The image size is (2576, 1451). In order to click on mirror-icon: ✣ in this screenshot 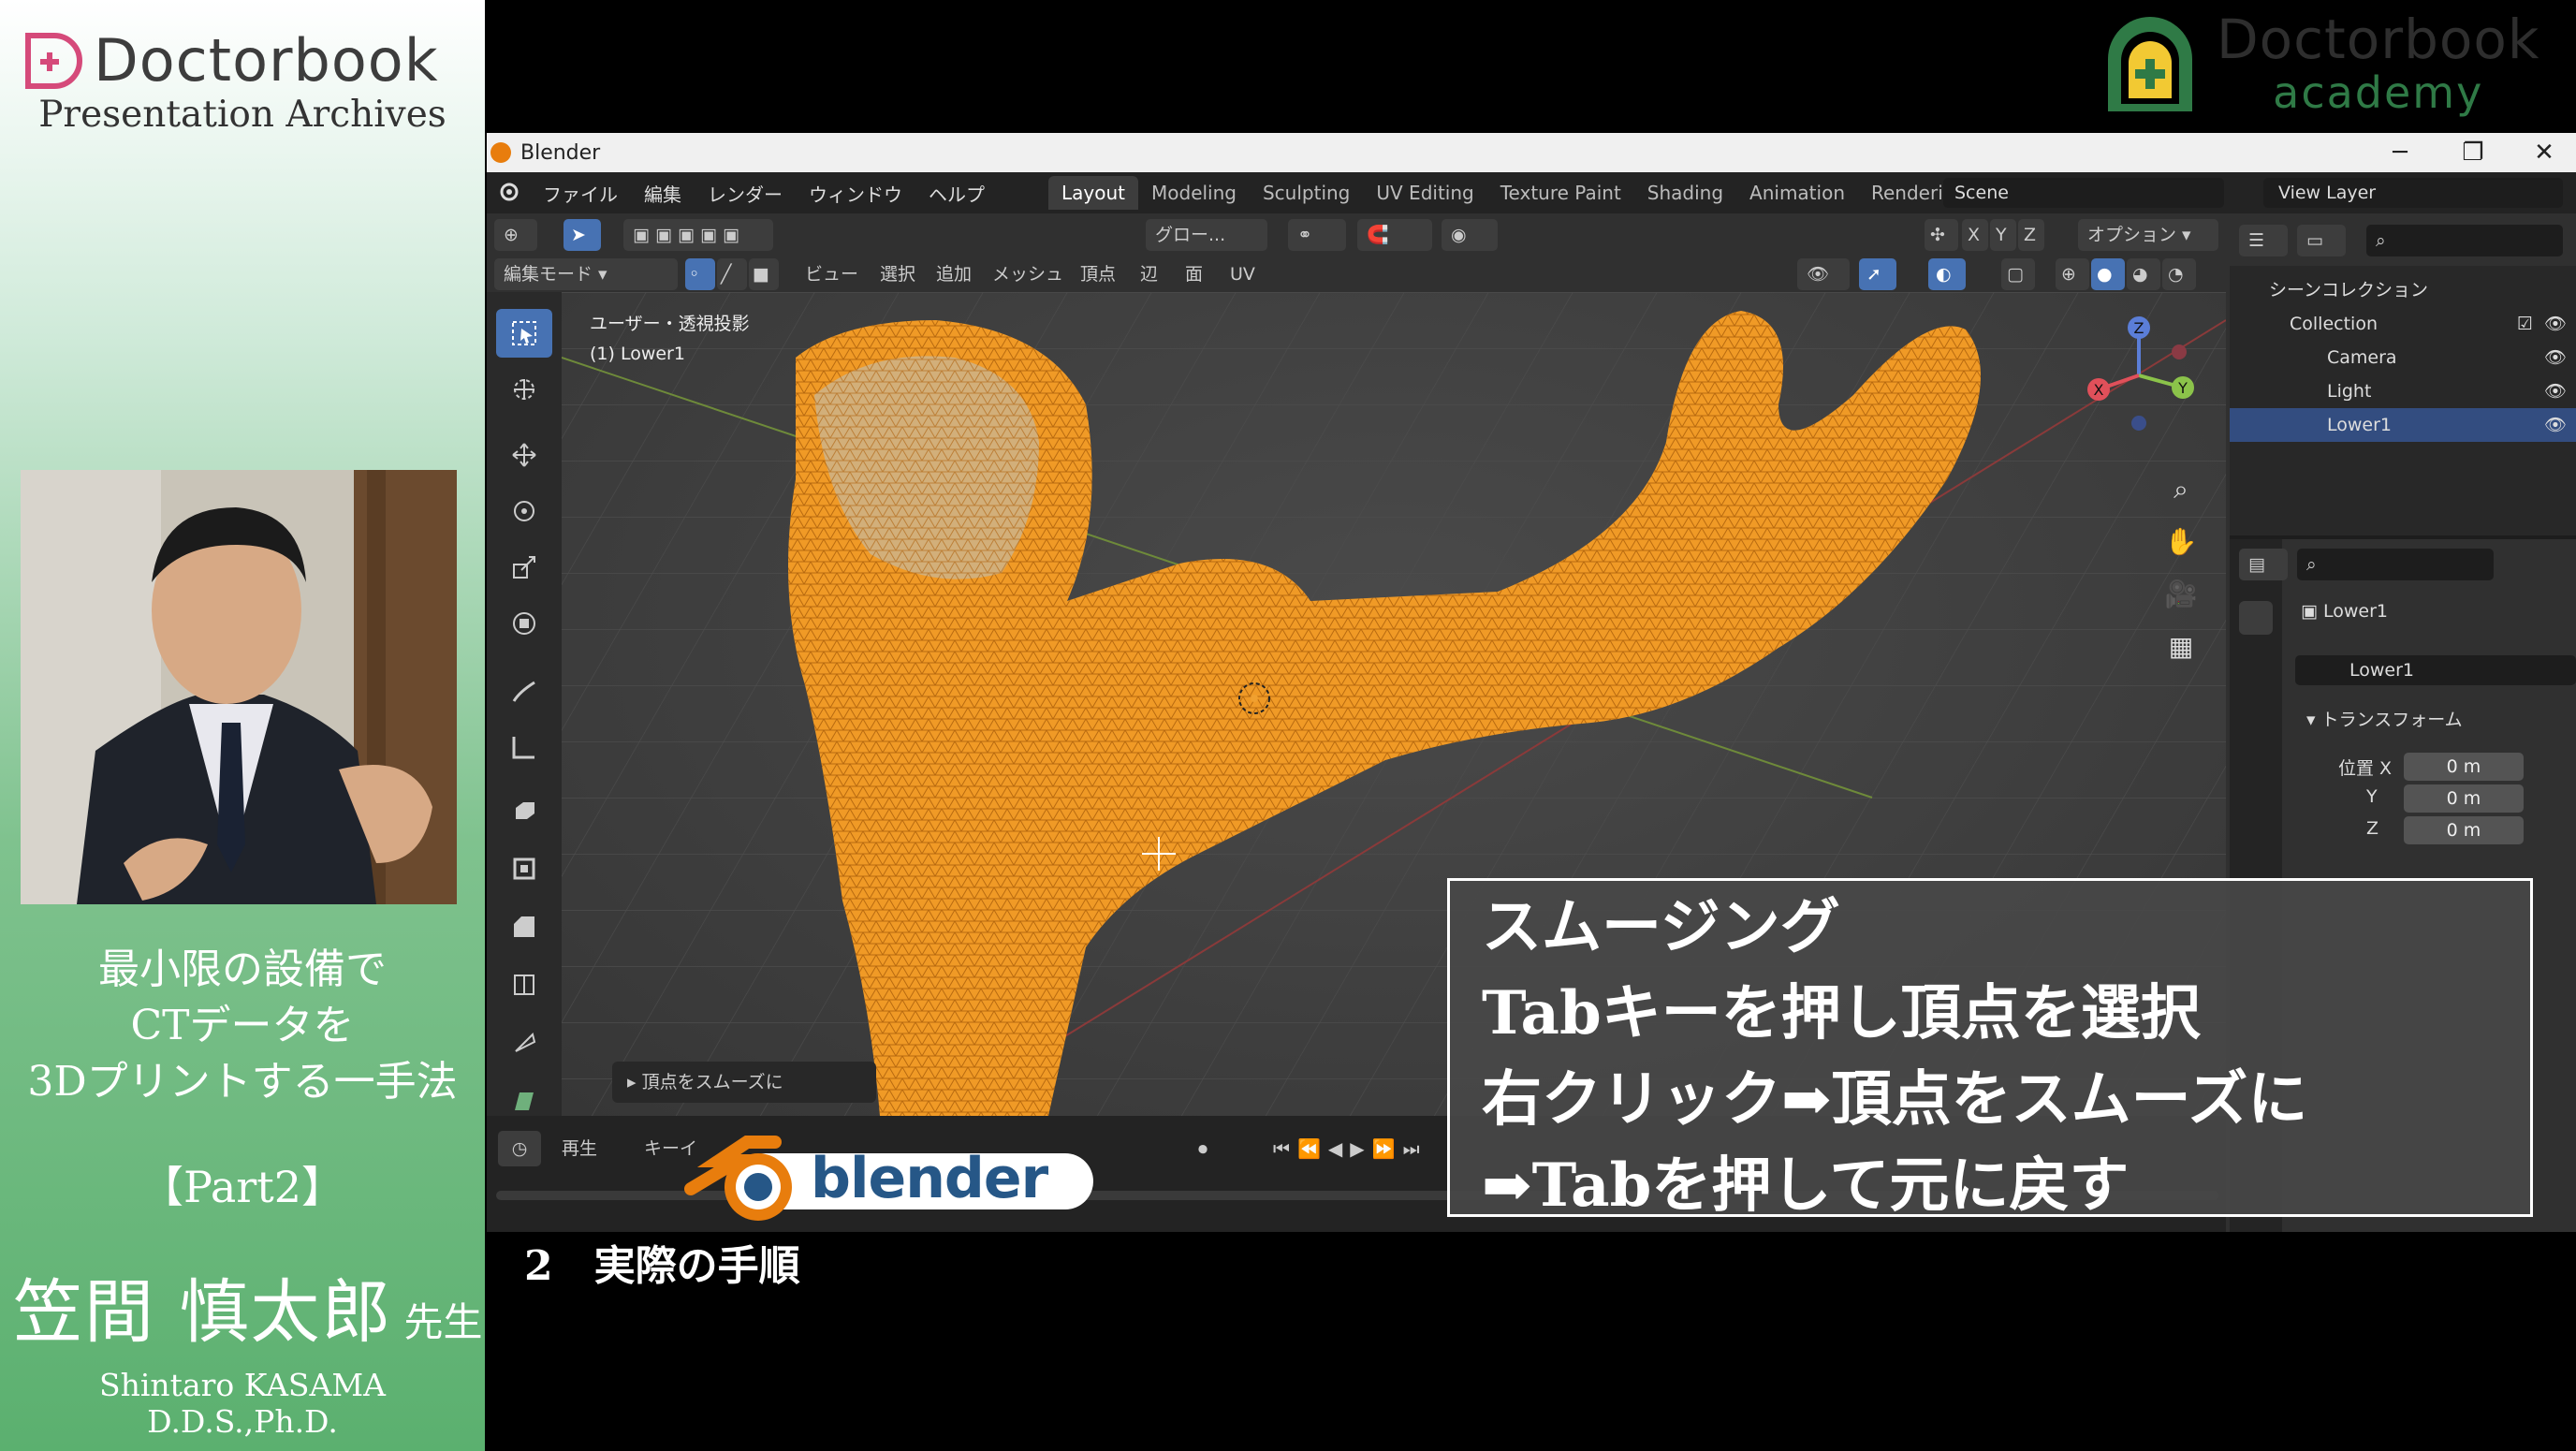, I will do `click(1941, 235)`.